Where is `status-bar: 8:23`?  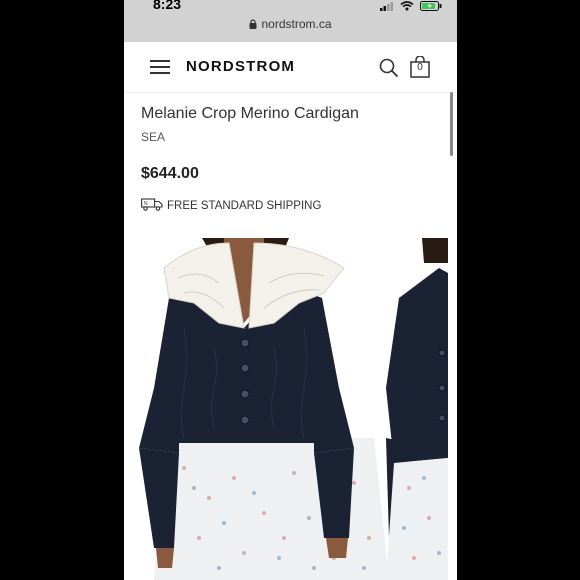 status-bar: 8:23 is located at coordinates (290, 6).